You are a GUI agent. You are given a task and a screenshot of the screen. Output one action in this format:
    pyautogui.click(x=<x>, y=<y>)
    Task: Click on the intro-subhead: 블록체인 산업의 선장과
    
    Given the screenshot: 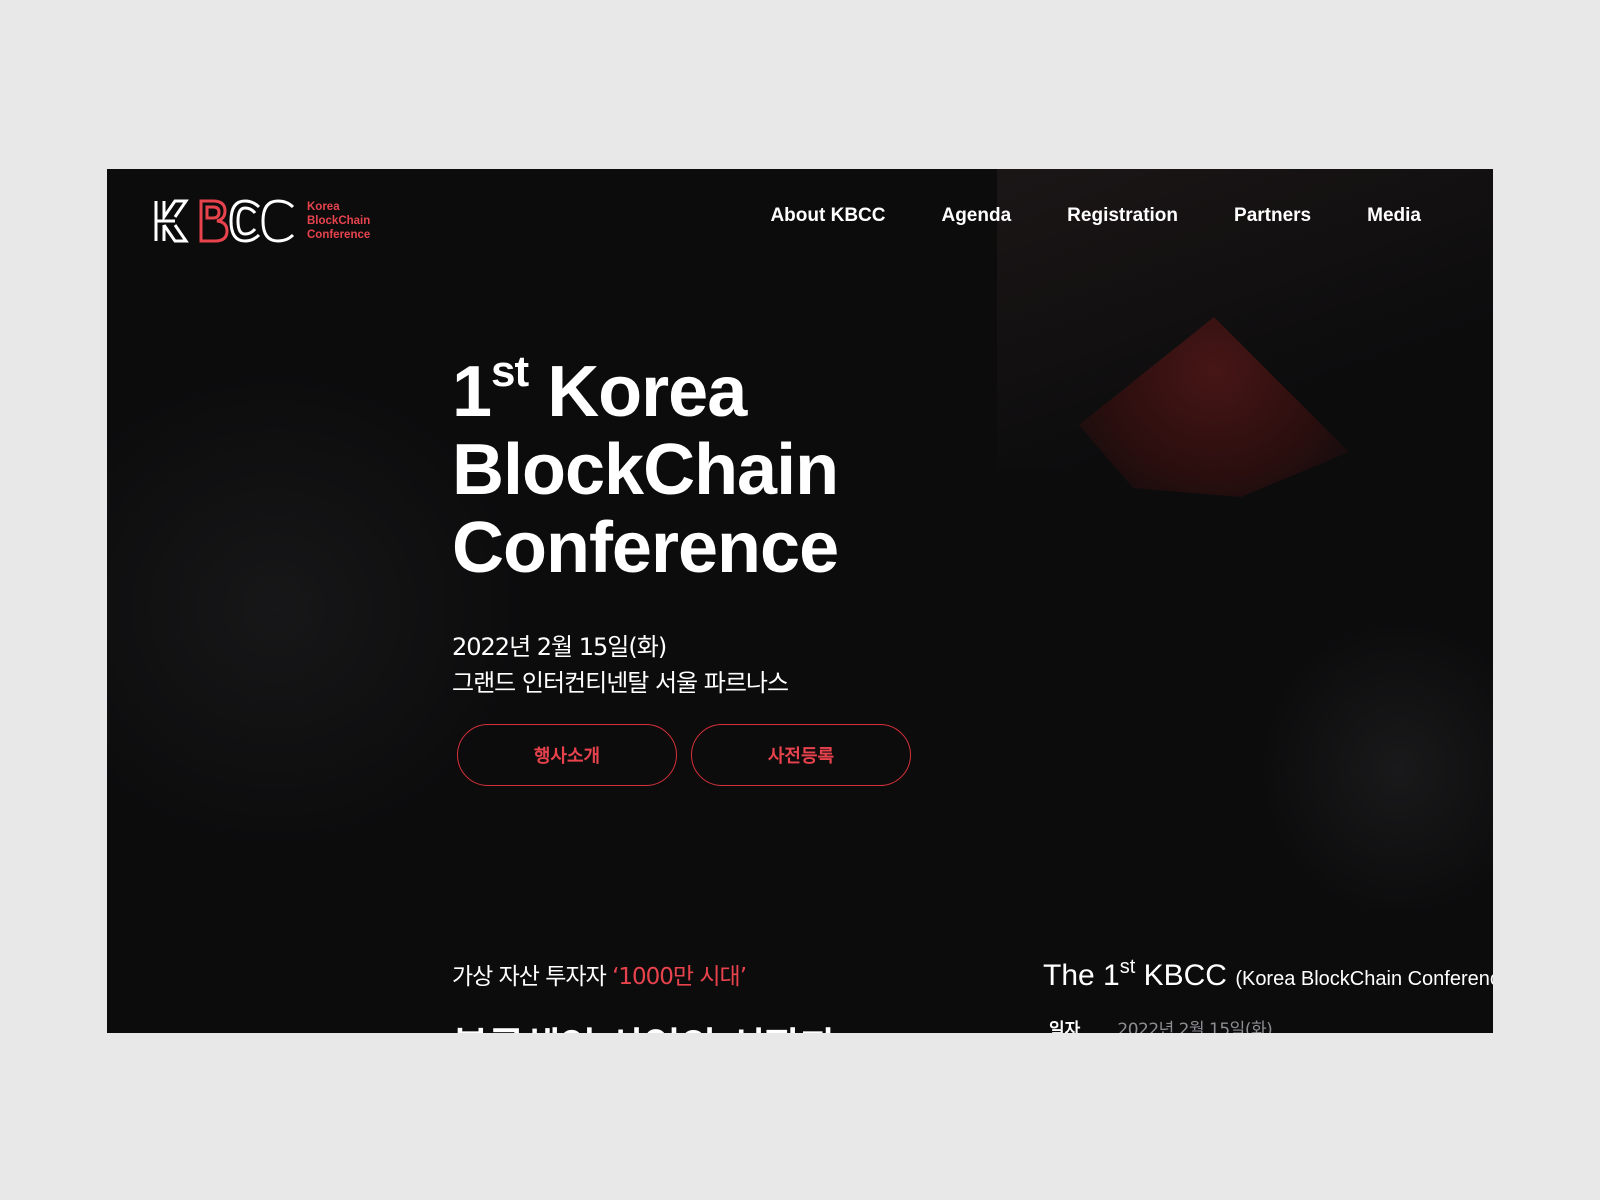 What is the action you would take?
    pyautogui.click(x=644, y=1024)
    